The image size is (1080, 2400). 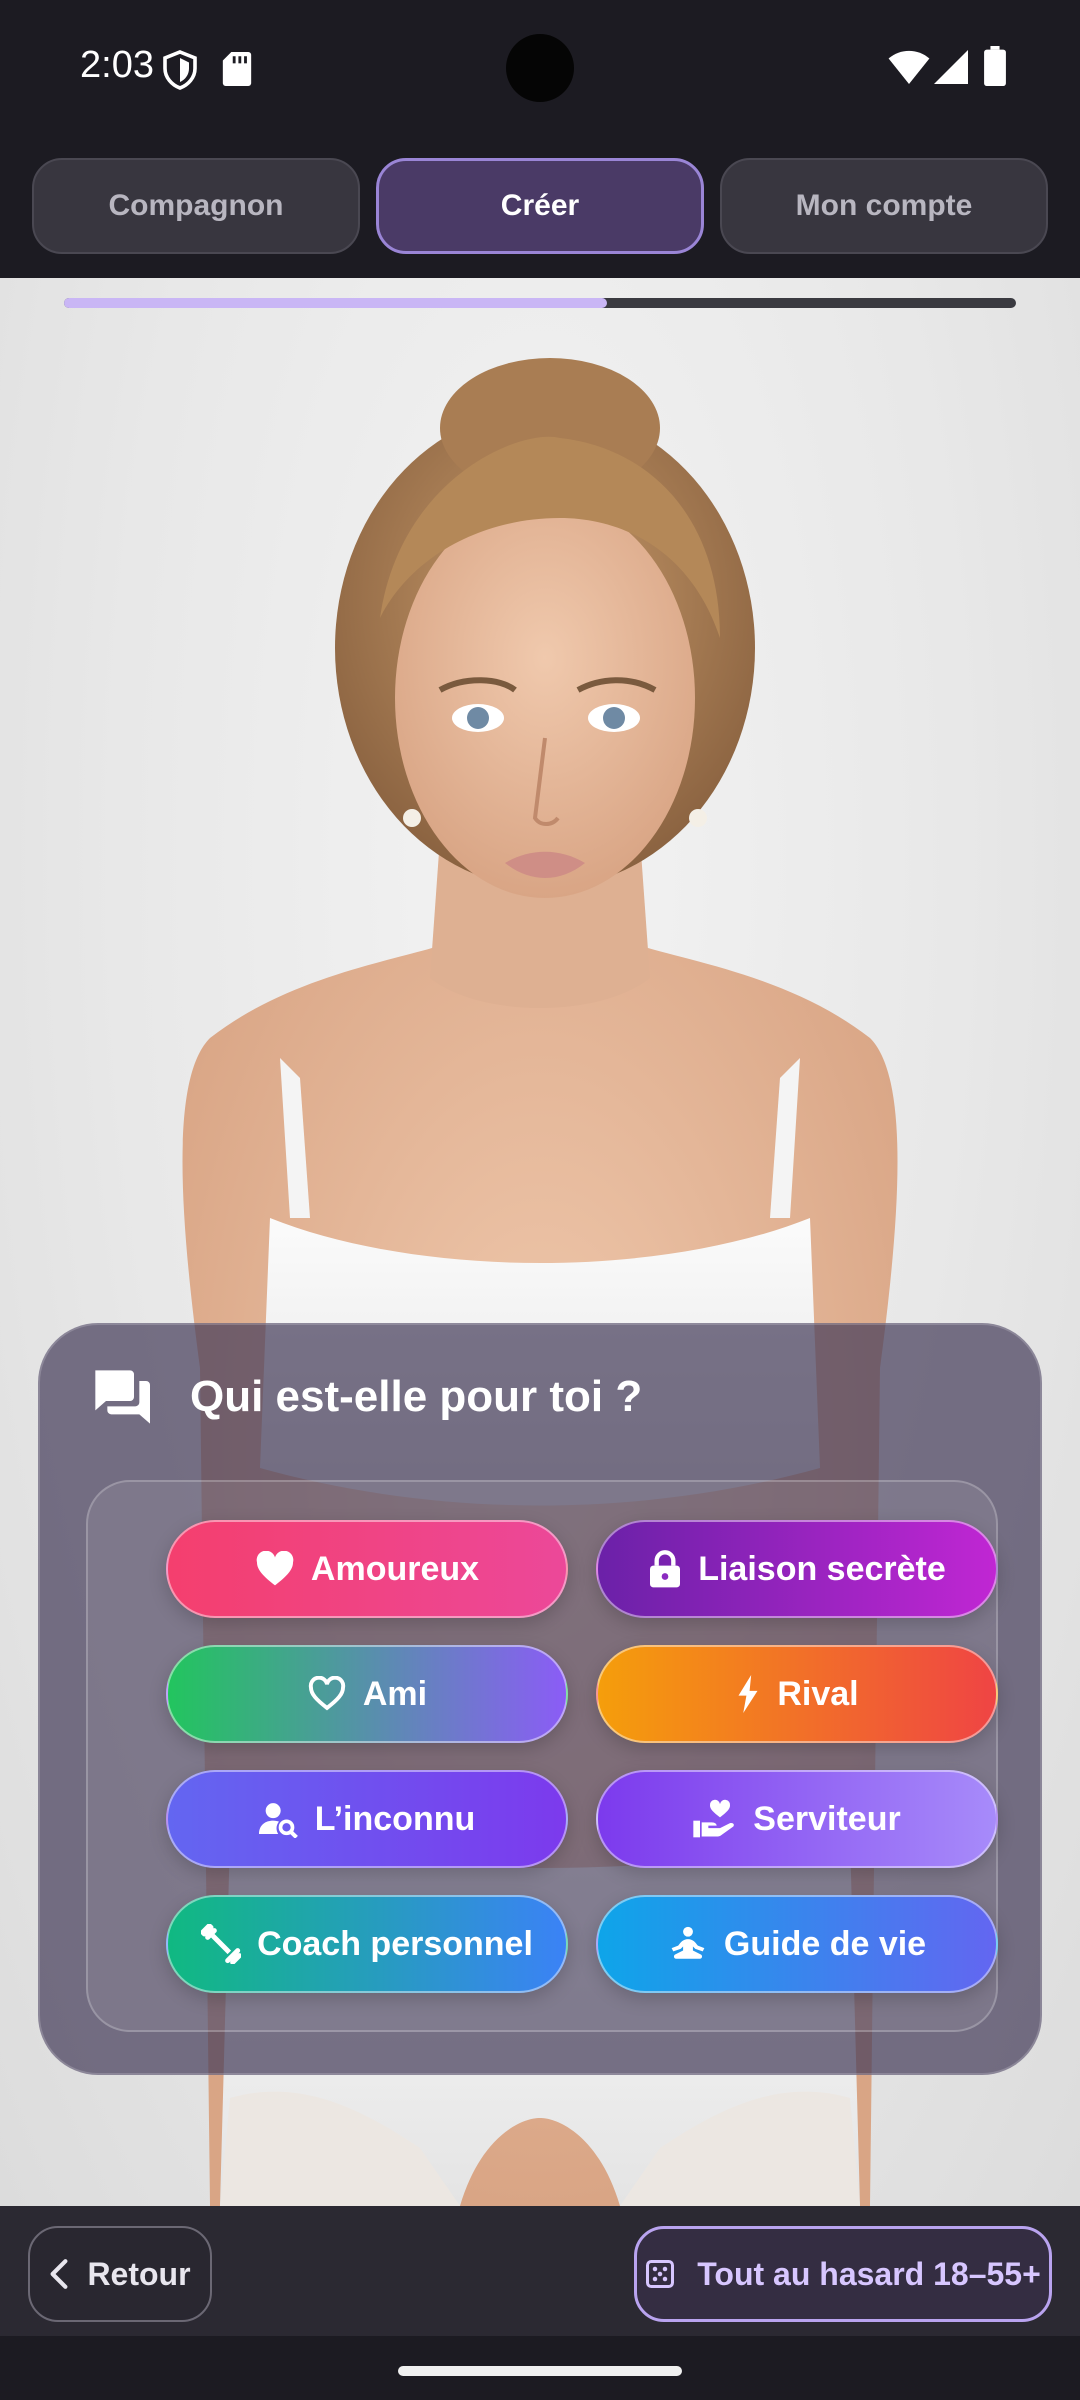 I want to click on status-bar: 2:03, so click(x=540, y=70).